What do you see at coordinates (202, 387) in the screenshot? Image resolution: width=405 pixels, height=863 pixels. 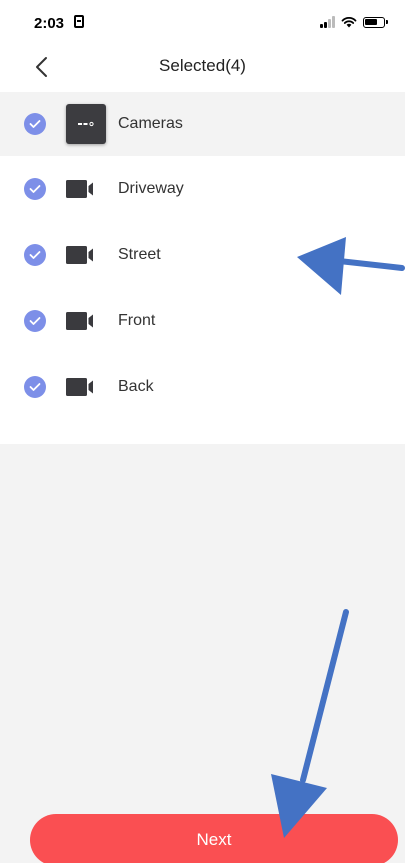 I see `channel-row-back: Back` at bounding box center [202, 387].